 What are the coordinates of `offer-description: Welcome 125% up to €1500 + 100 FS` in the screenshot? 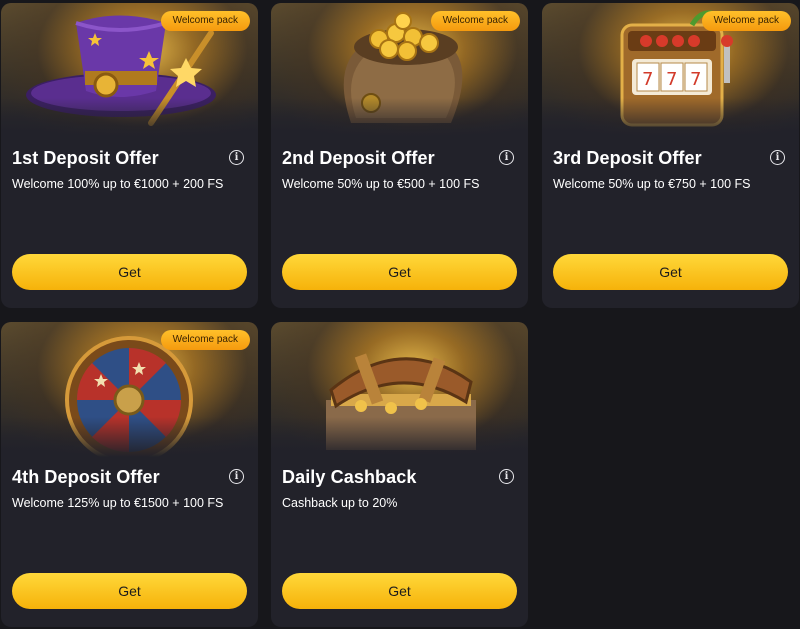 It's located at (118, 503).